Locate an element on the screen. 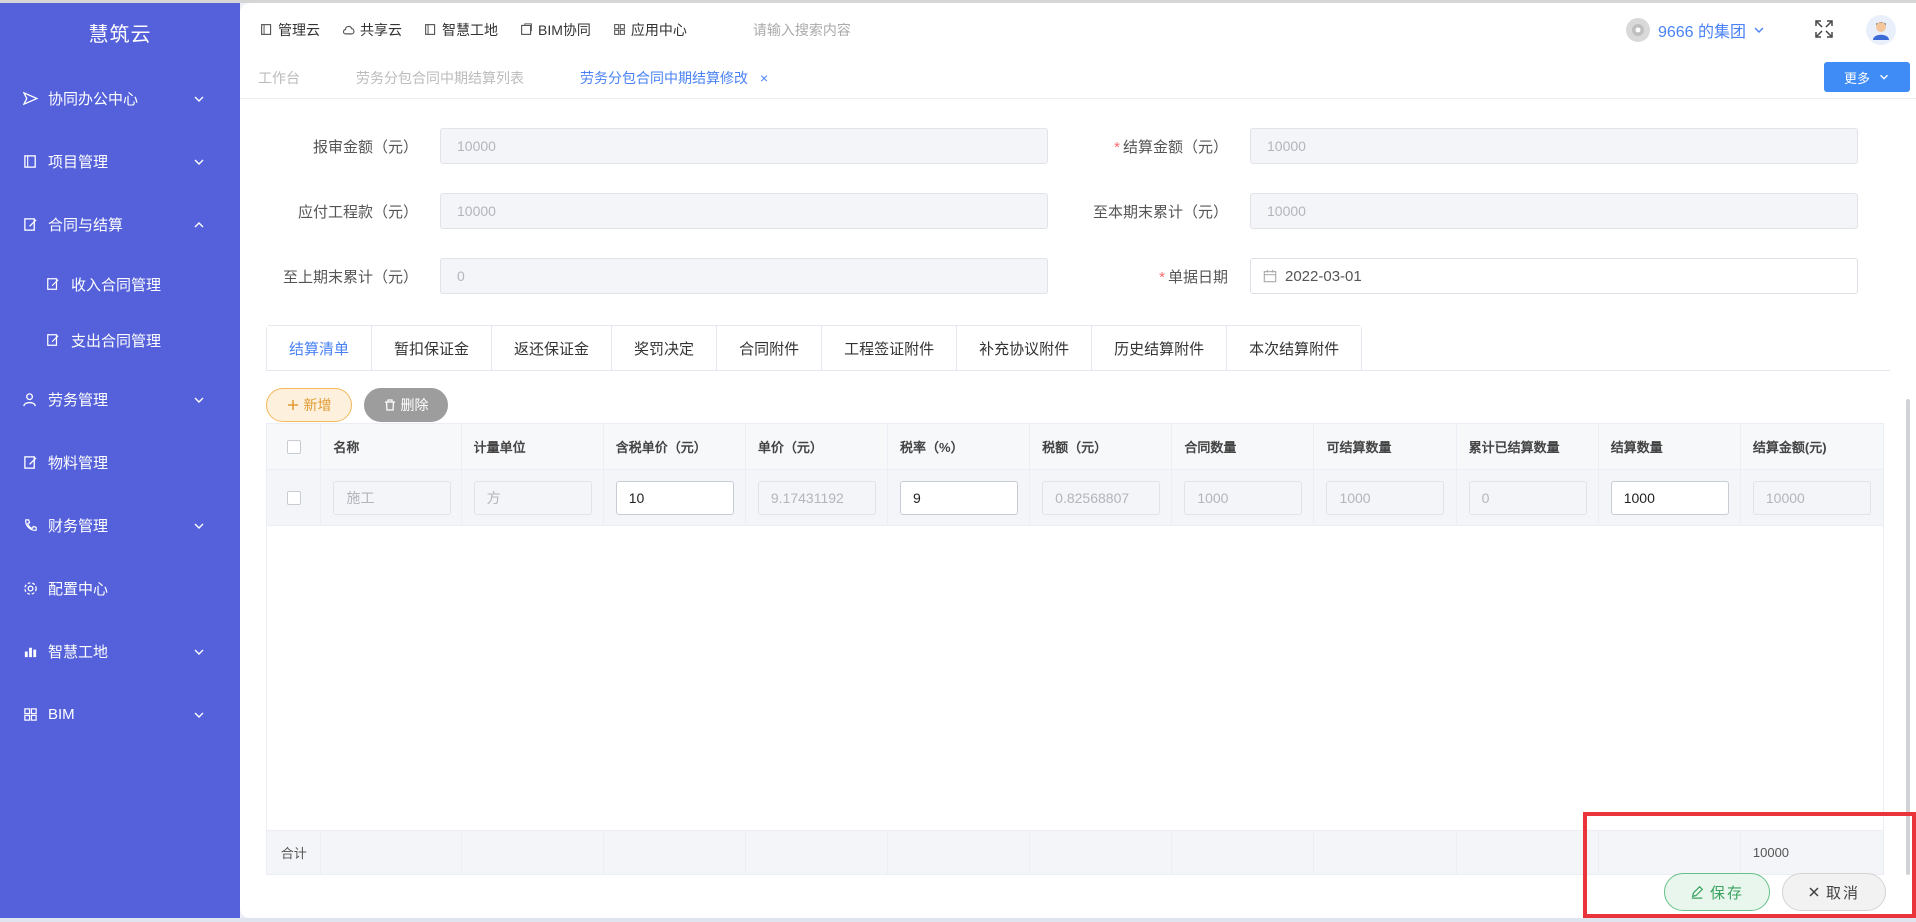  nav-link-bim: BIM协同 is located at coordinates (555, 30).